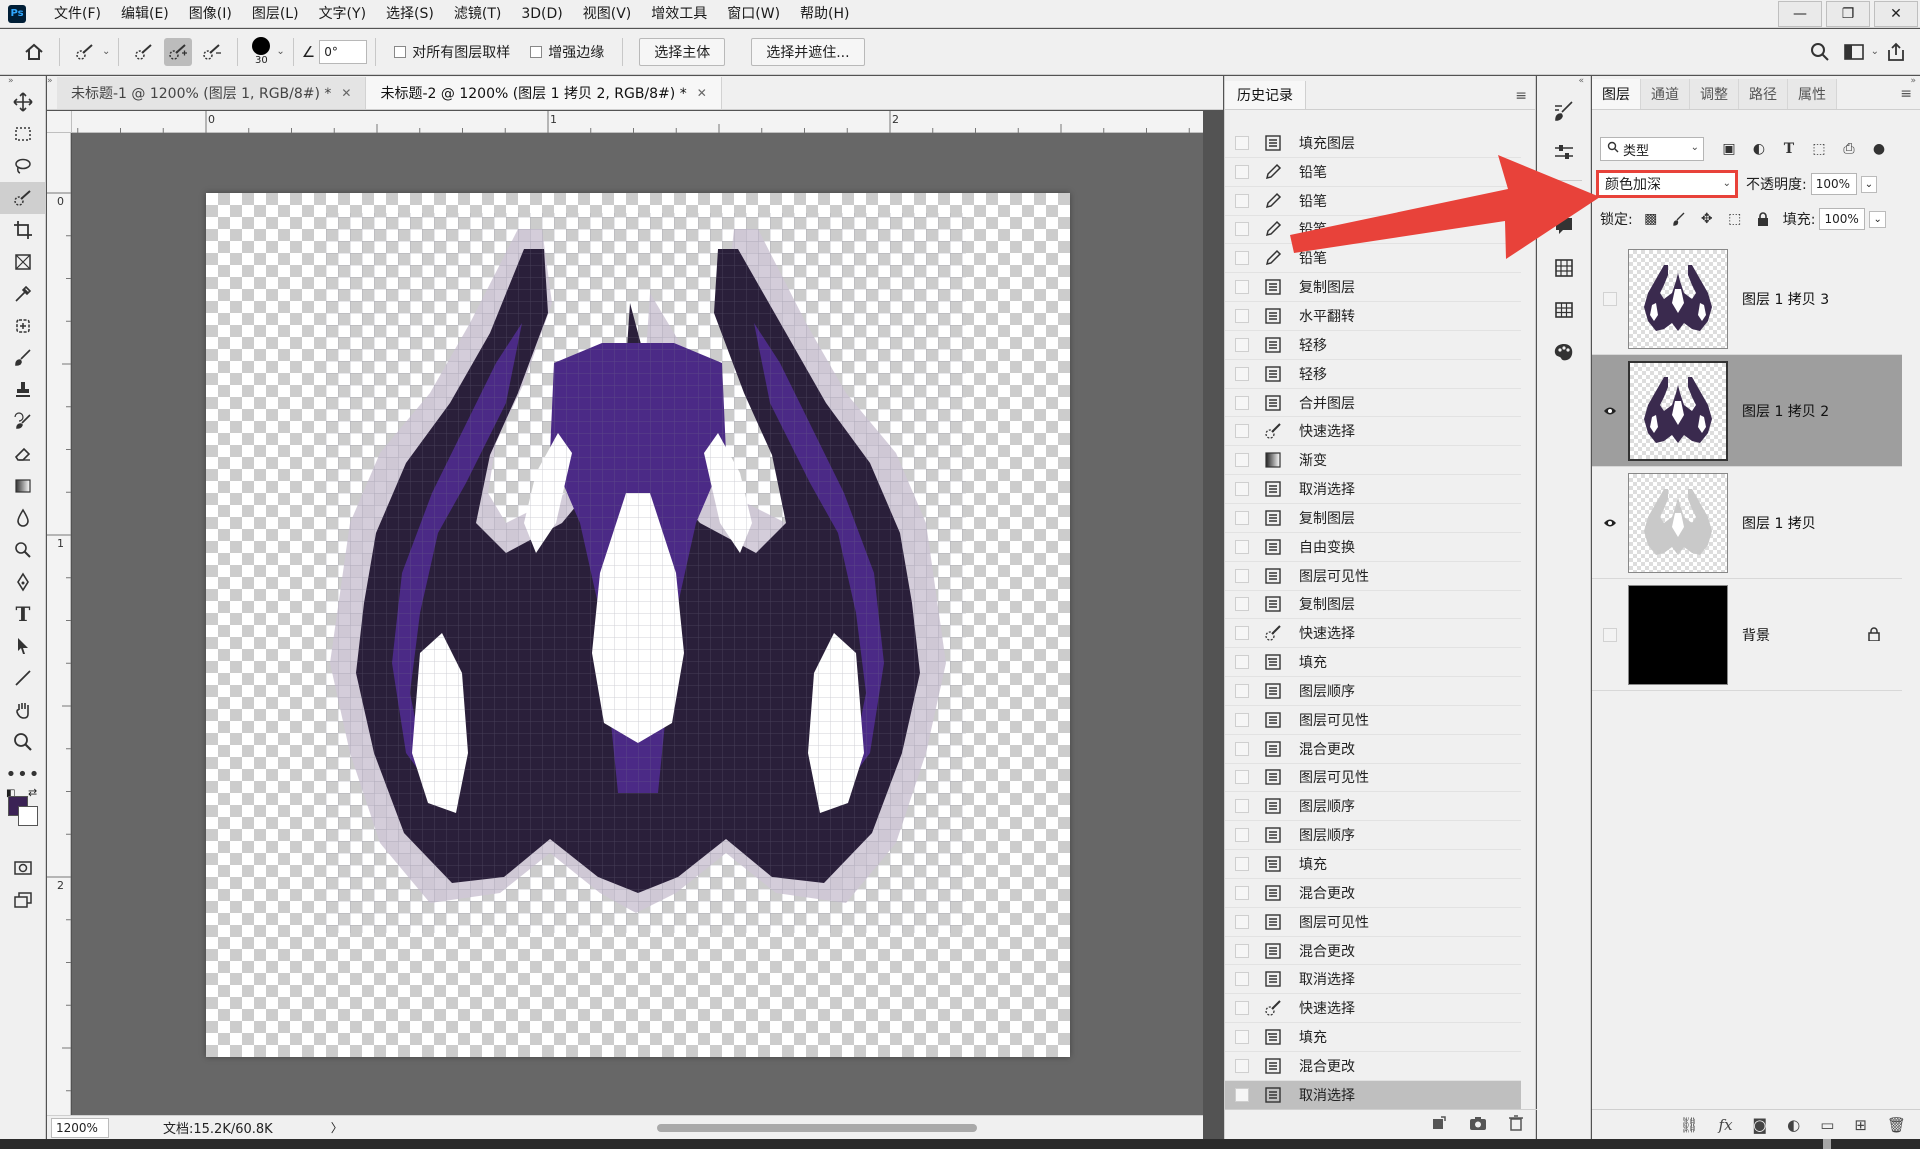 This screenshot has width=1920, height=1149. Describe the element at coordinates (275, 14) in the screenshot. I see `menu-item-3: 图层(L)` at that location.